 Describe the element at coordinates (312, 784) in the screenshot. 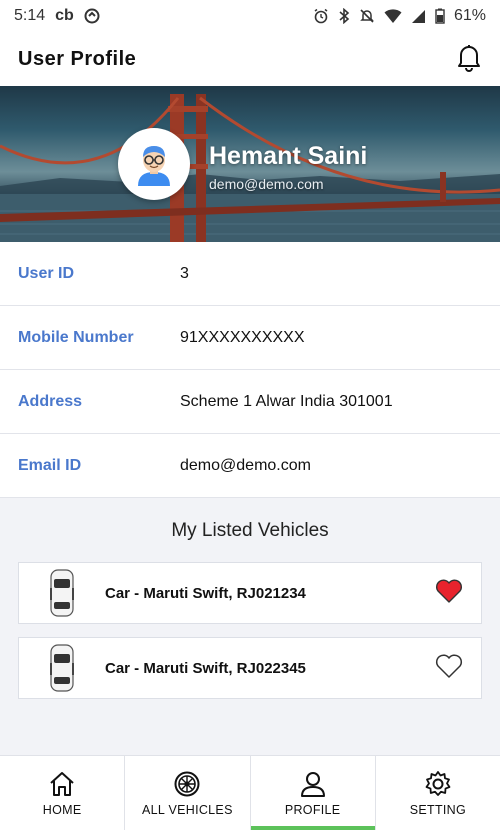

I see `person-icon` at that location.